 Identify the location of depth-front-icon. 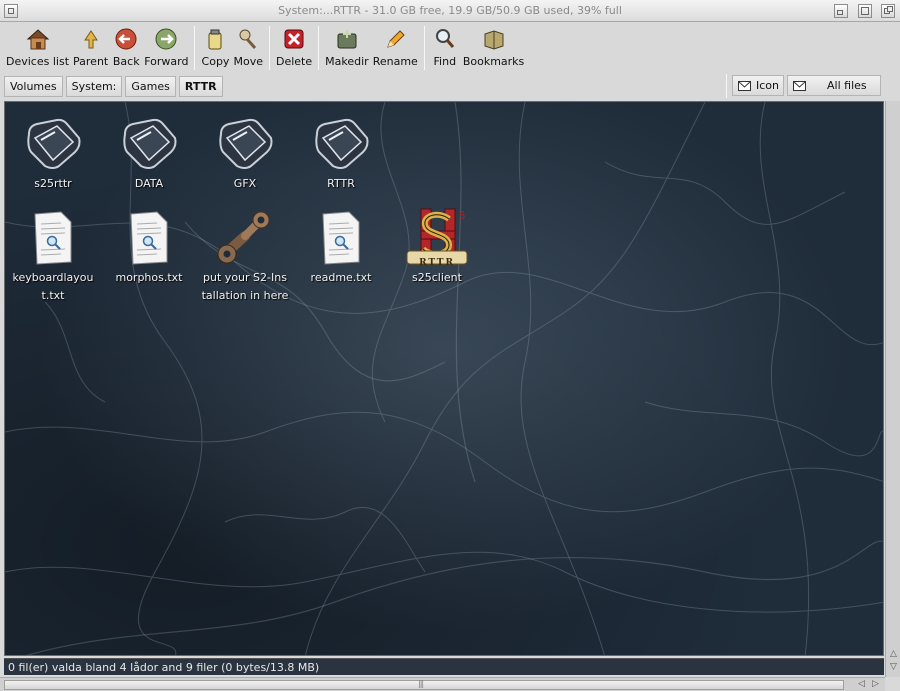
(890, 9).